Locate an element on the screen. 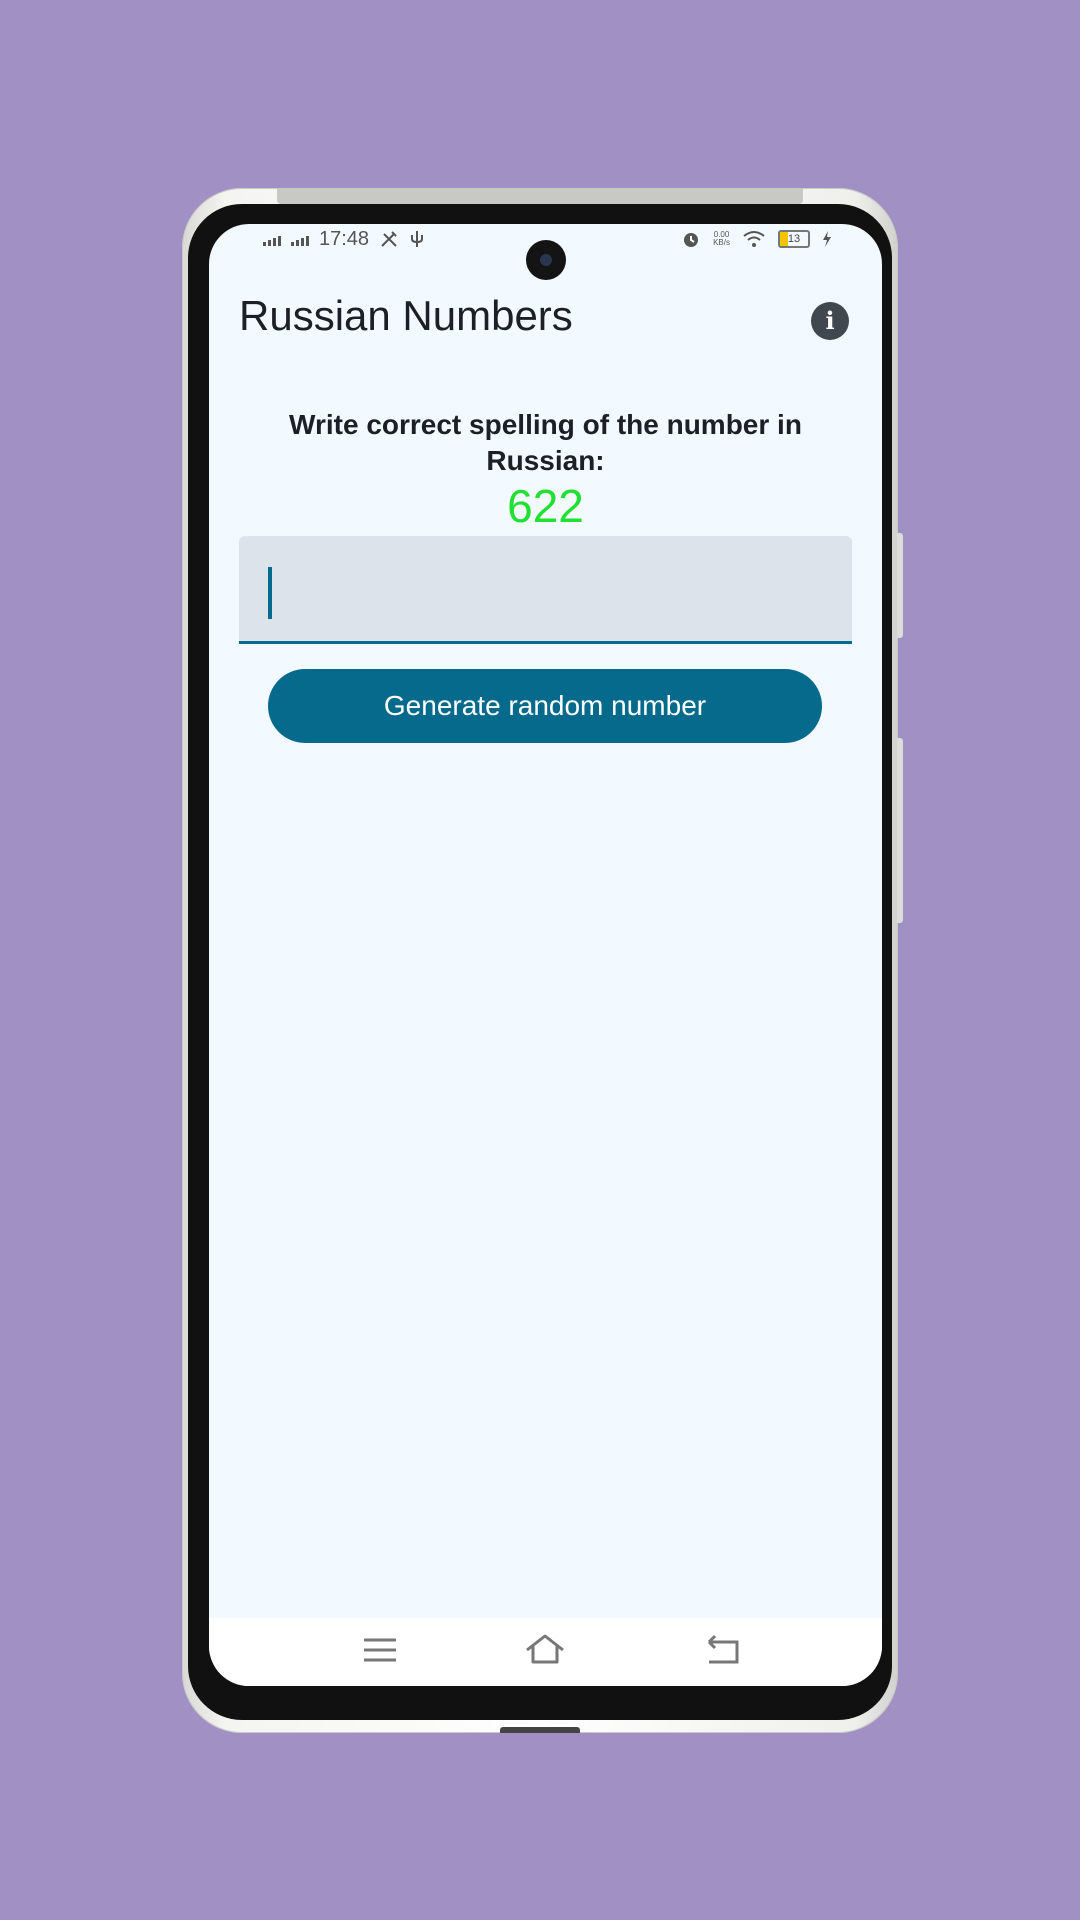  alarm-icon is located at coordinates (691, 240).